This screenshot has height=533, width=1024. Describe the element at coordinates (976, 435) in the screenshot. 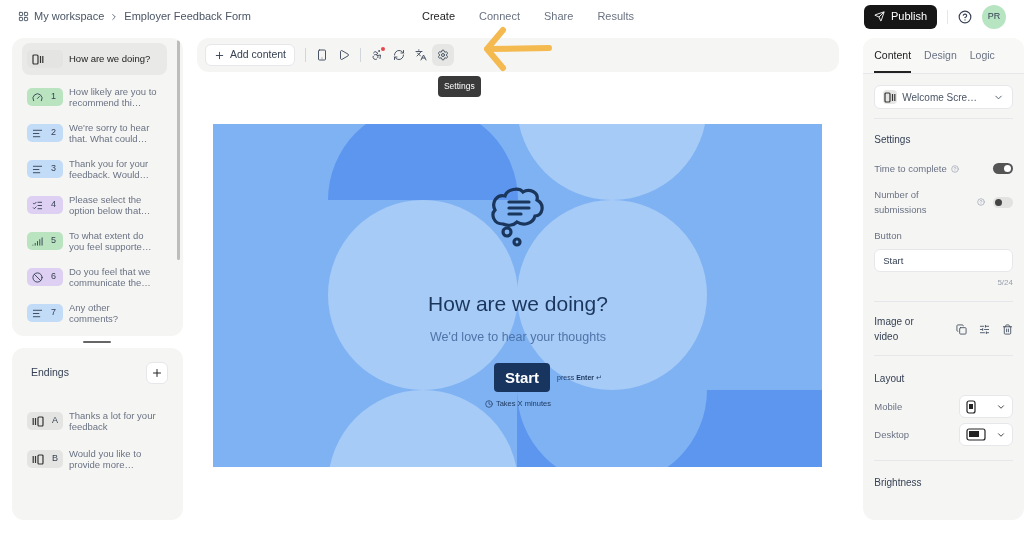

I see `desktop-layout-icon` at that location.